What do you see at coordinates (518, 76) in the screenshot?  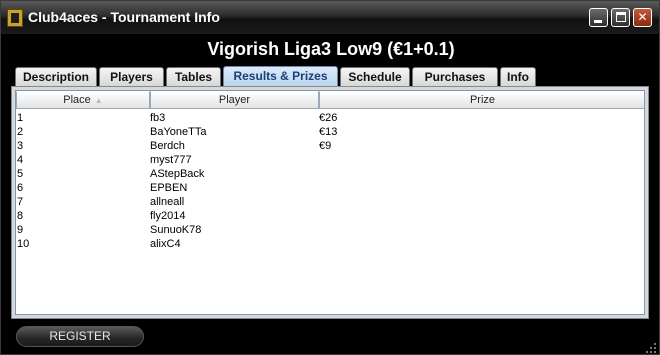 I see `tab-info: Info` at bounding box center [518, 76].